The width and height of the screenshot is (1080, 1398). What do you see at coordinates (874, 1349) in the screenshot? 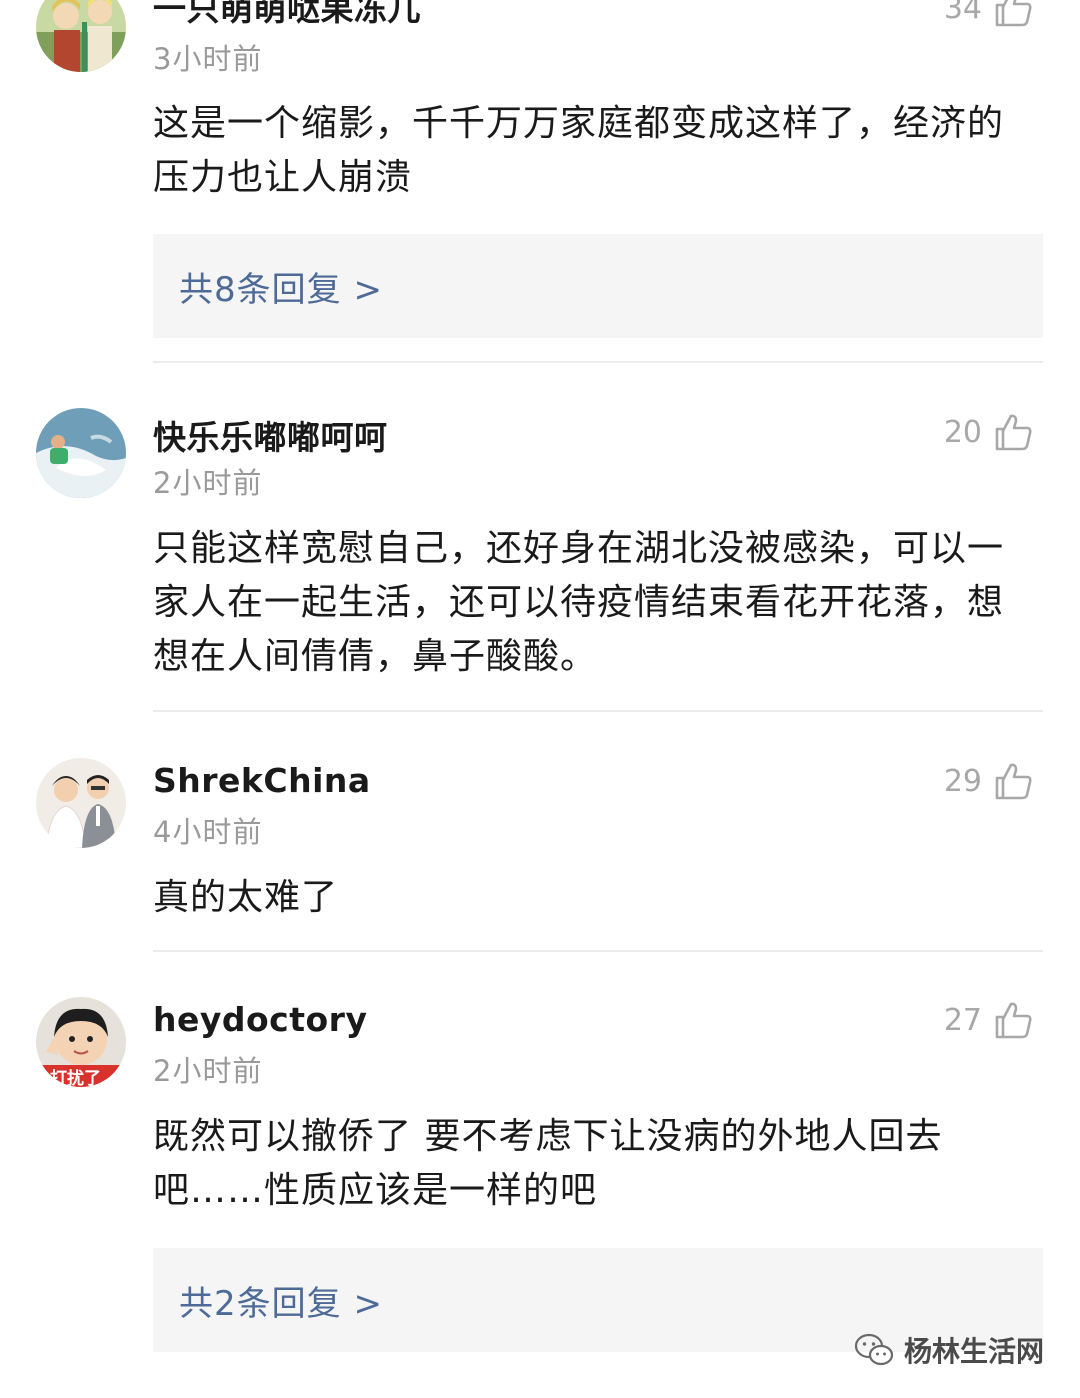
I see `wechat-icon` at bounding box center [874, 1349].